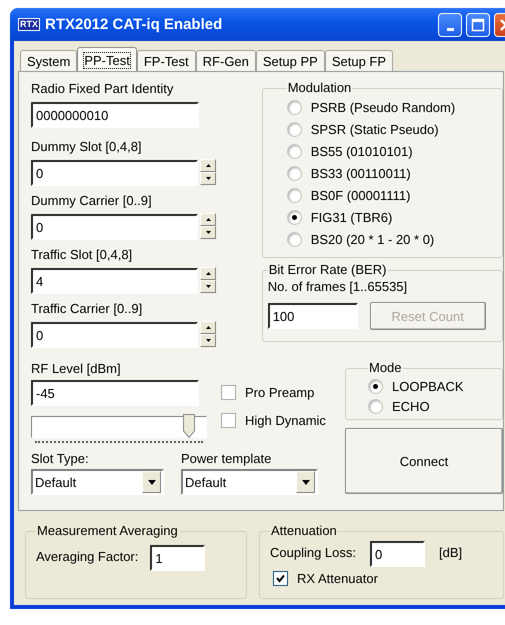 The height and width of the screenshot is (625, 505). Describe the element at coordinates (450, 24) in the screenshot. I see `minimize-button` at that location.